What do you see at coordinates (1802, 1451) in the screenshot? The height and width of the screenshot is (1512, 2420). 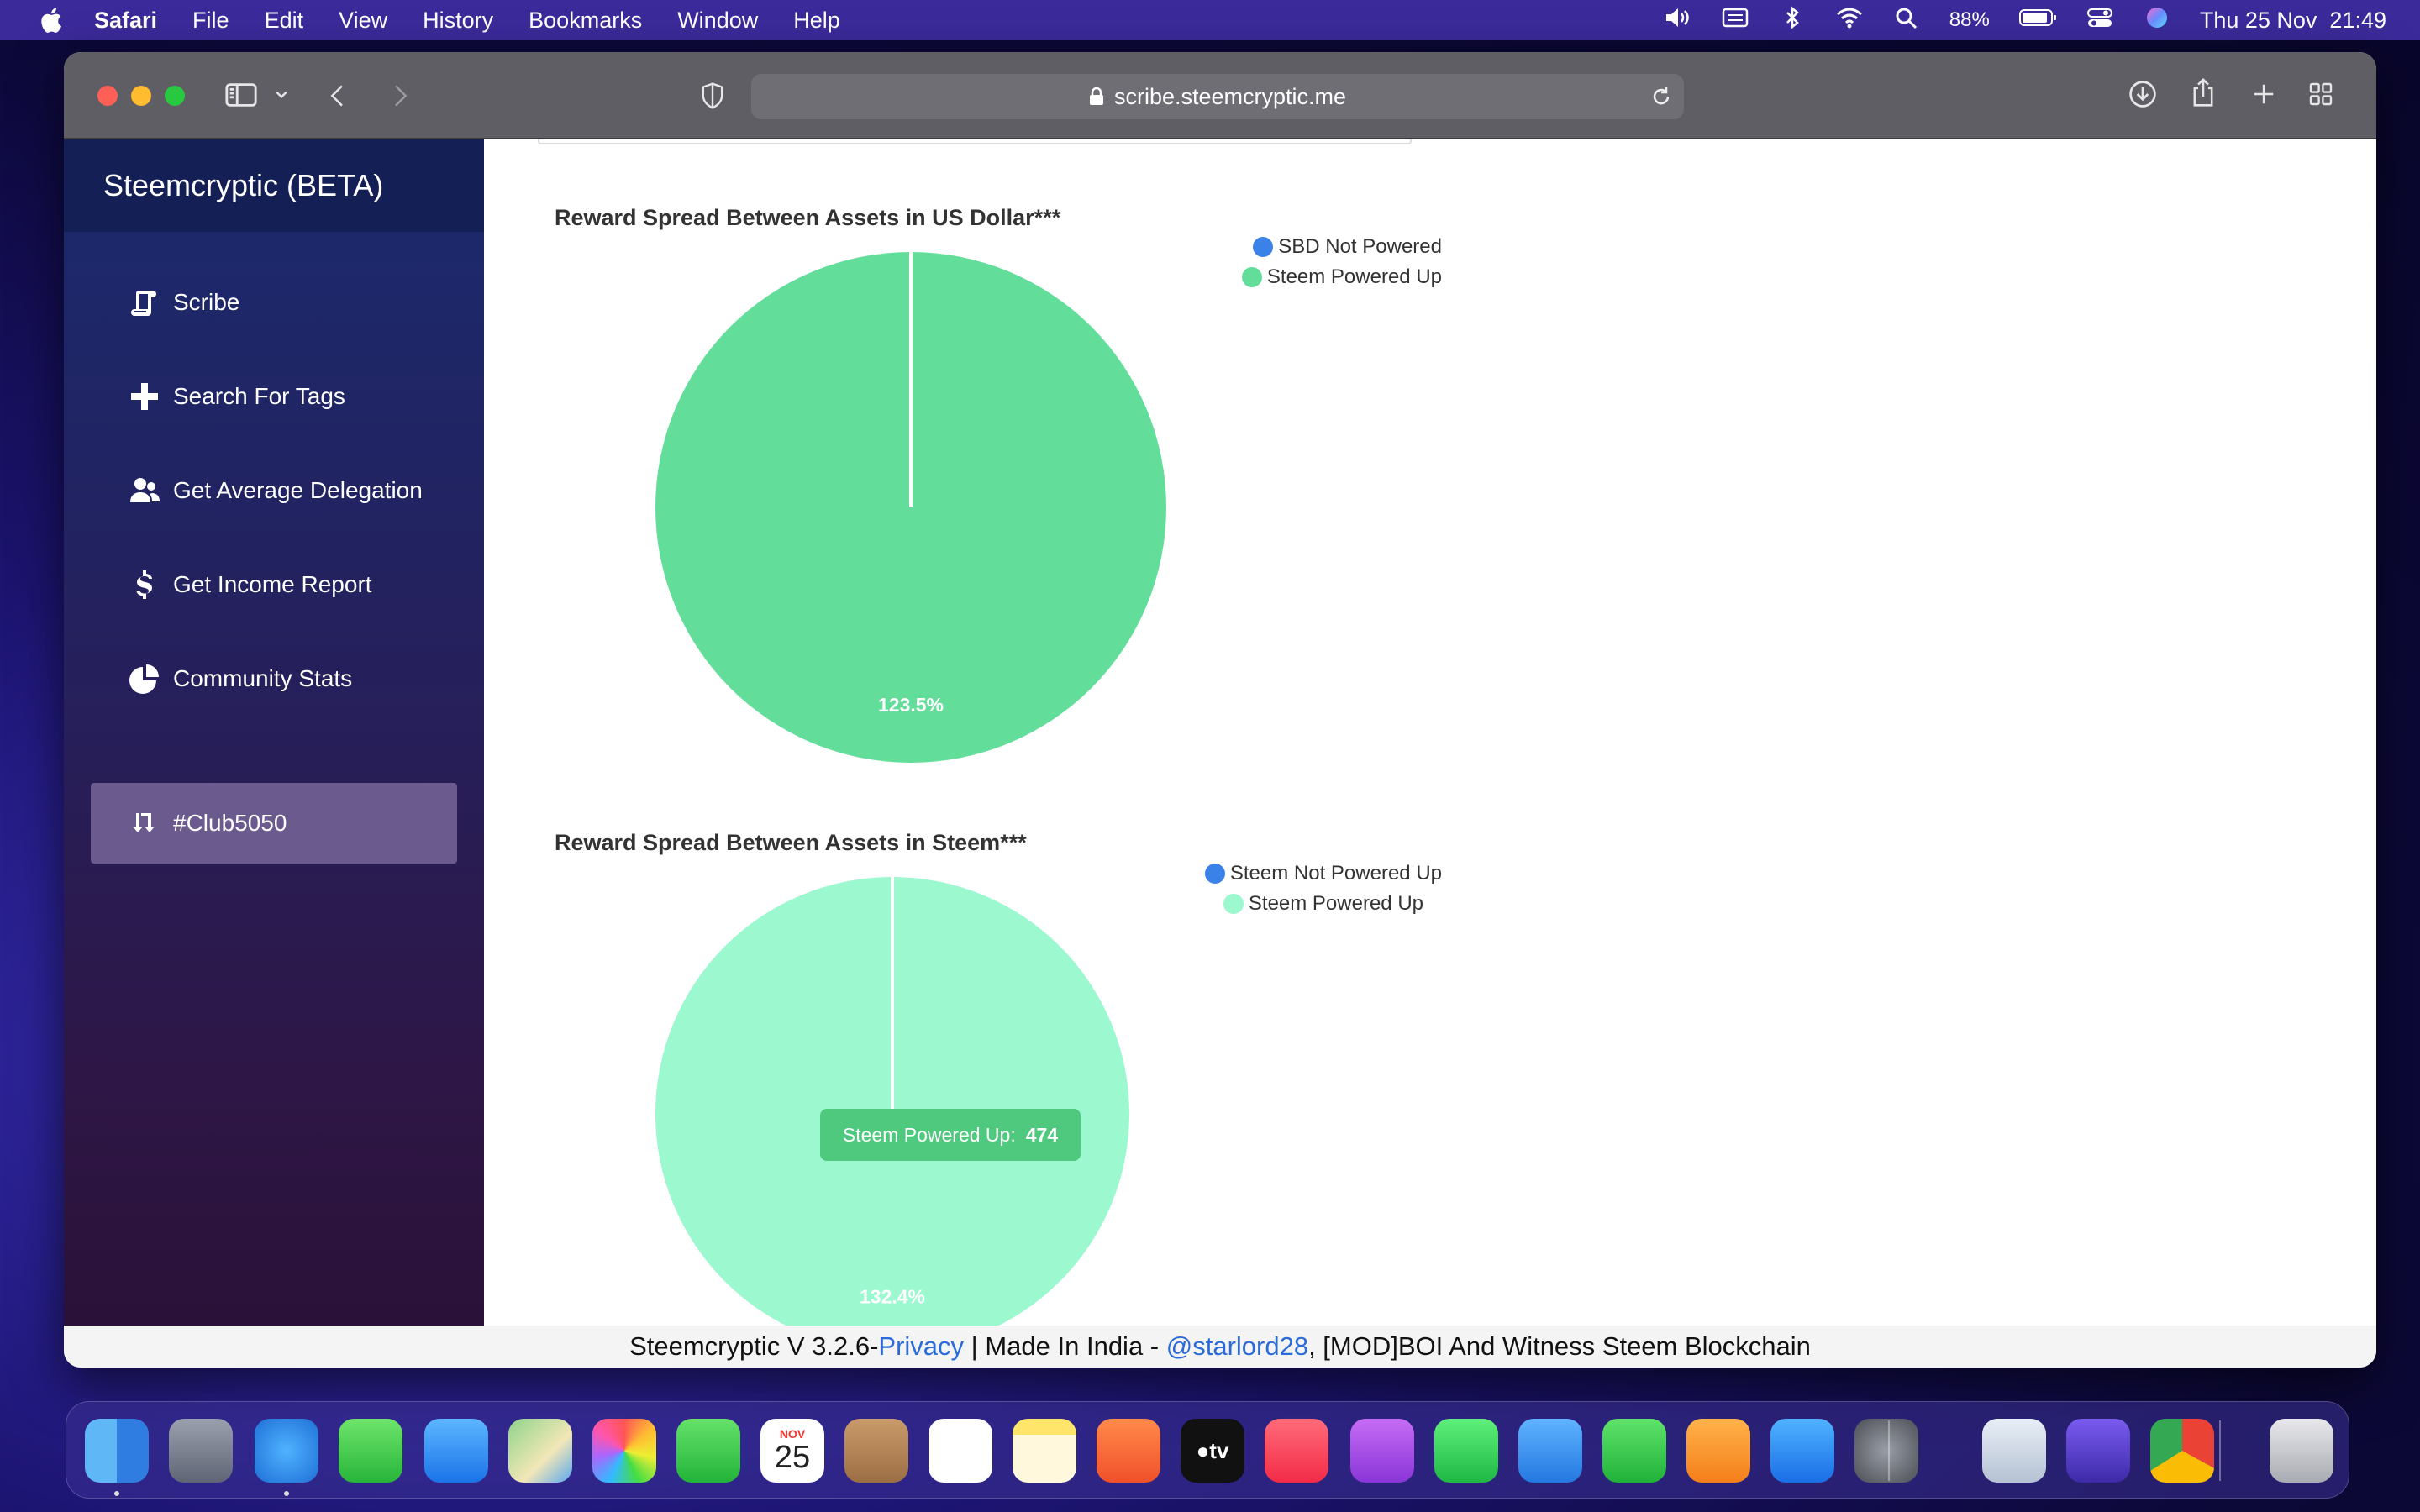 I see `dock-app-store-icon` at bounding box center [1802, 1451].